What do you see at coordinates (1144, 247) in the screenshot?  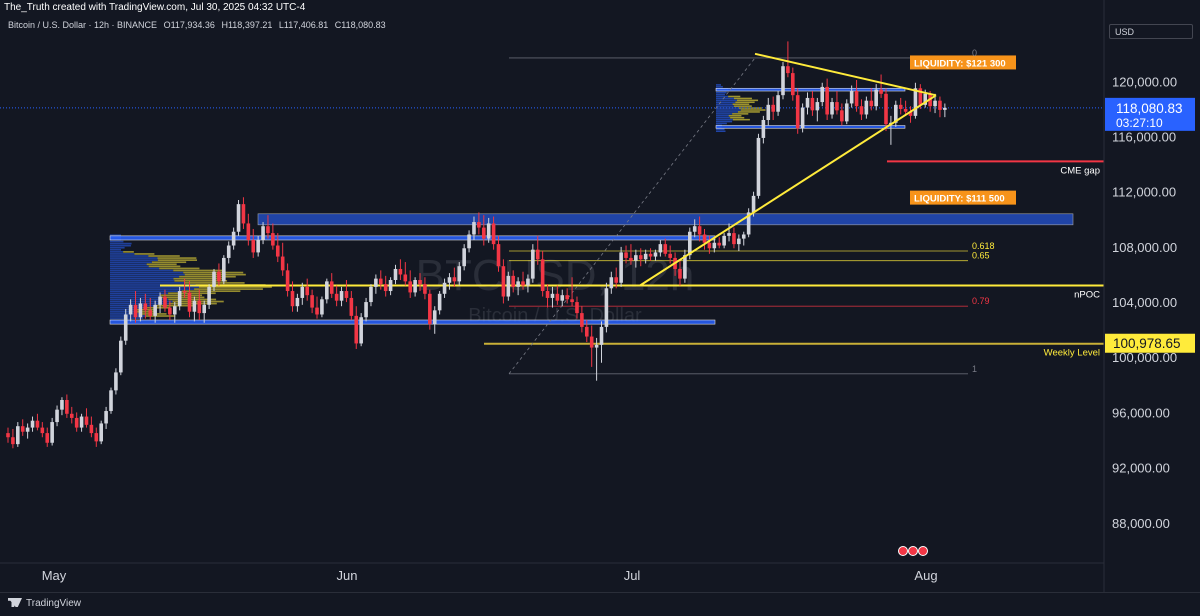 I see `price-tick-label: 108,000.00` at bounding box center [1144, 247].